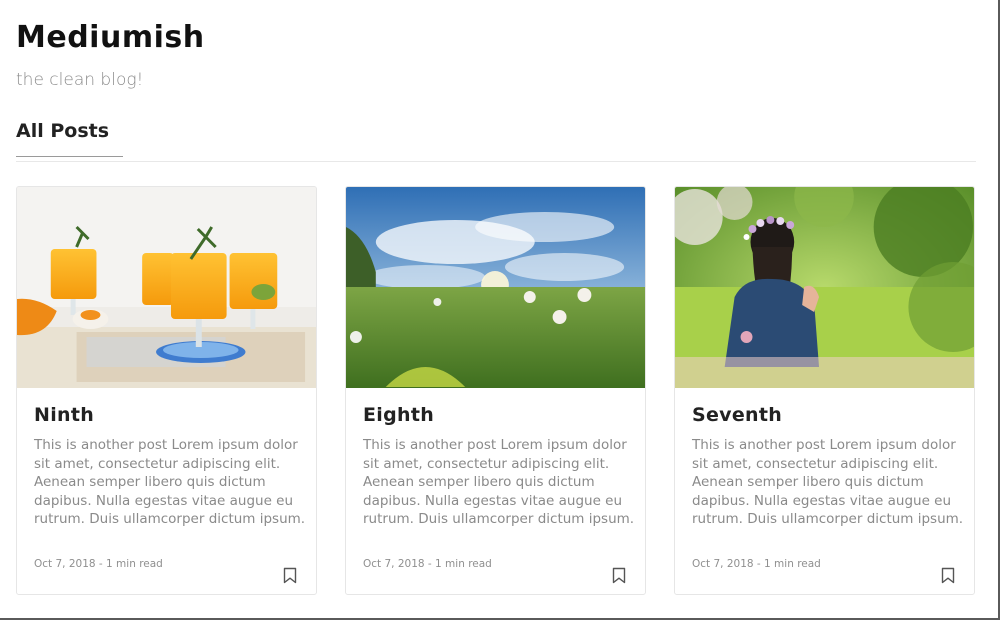 Image resolution: width=1000 pixels, height=620 pixels. What do you see at coordinates (398, 415) in the screenshot?
I see `post-title: Eighth` at bounding box center [398, 415].